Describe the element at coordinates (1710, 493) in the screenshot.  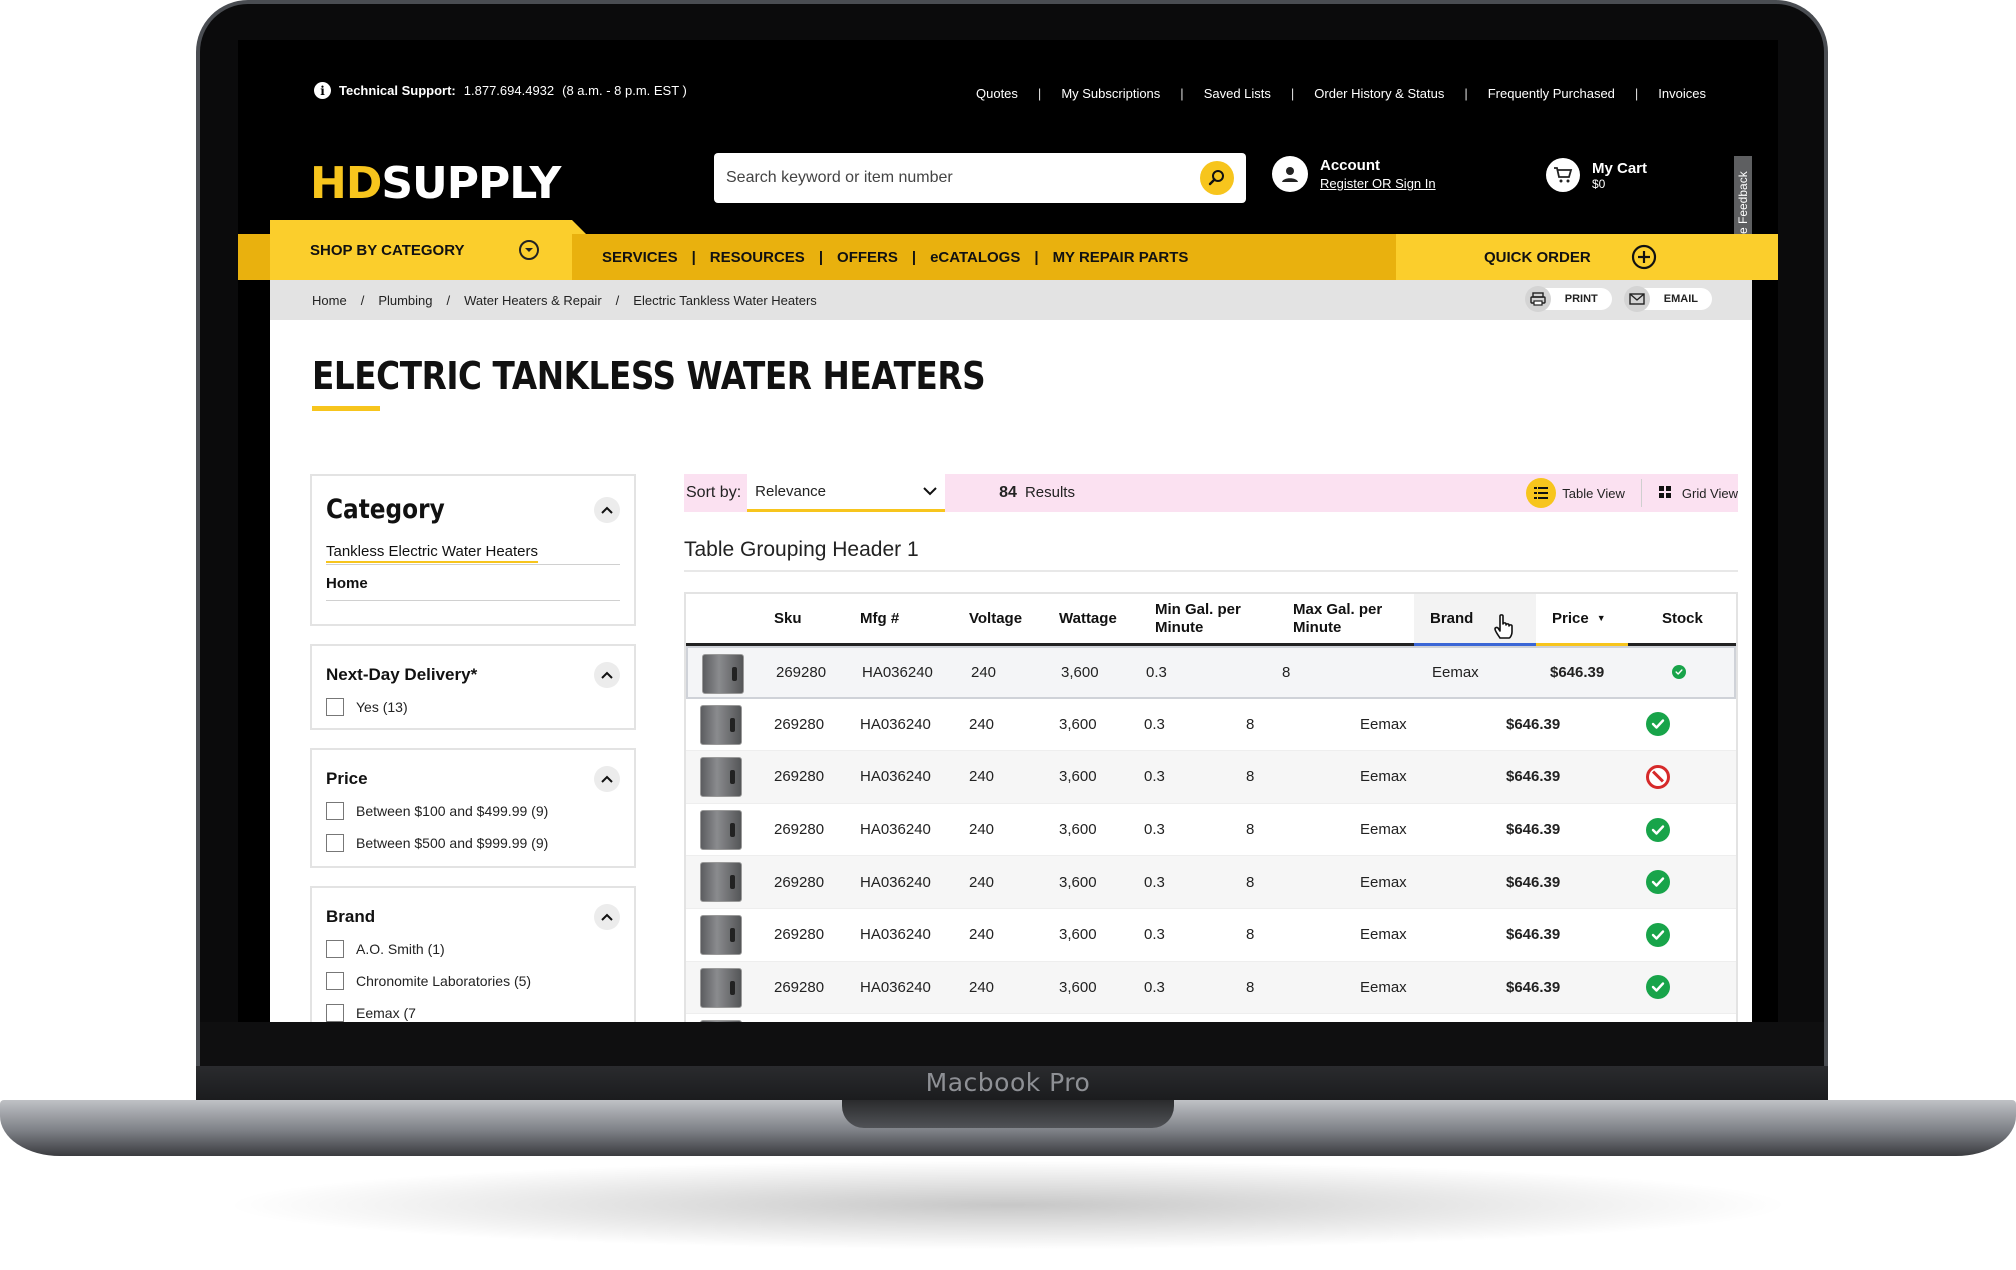
I see `grid-view-label: Grid View` at that location.